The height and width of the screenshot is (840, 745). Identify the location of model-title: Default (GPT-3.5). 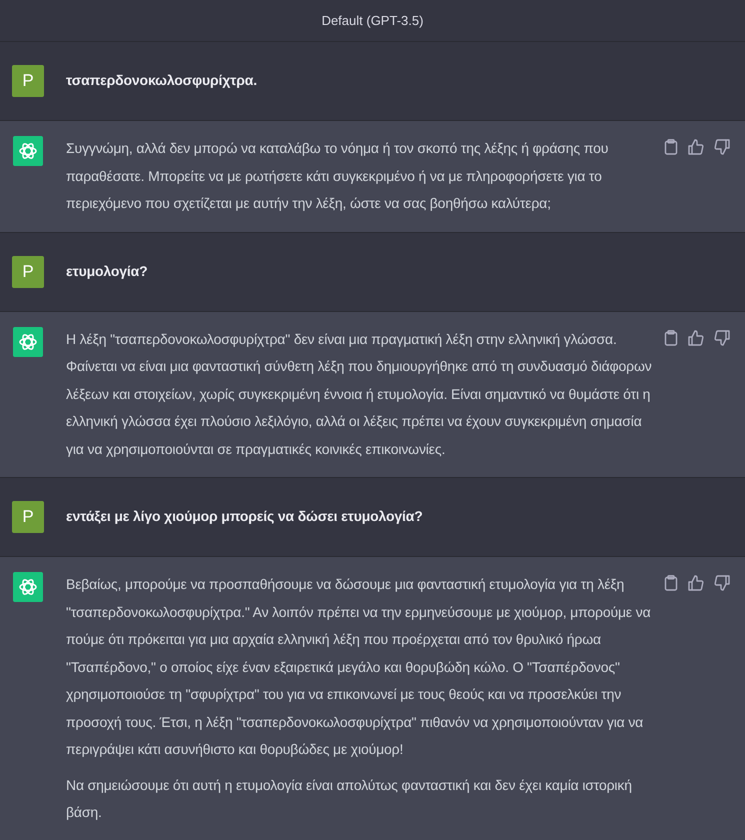
(373, 20).